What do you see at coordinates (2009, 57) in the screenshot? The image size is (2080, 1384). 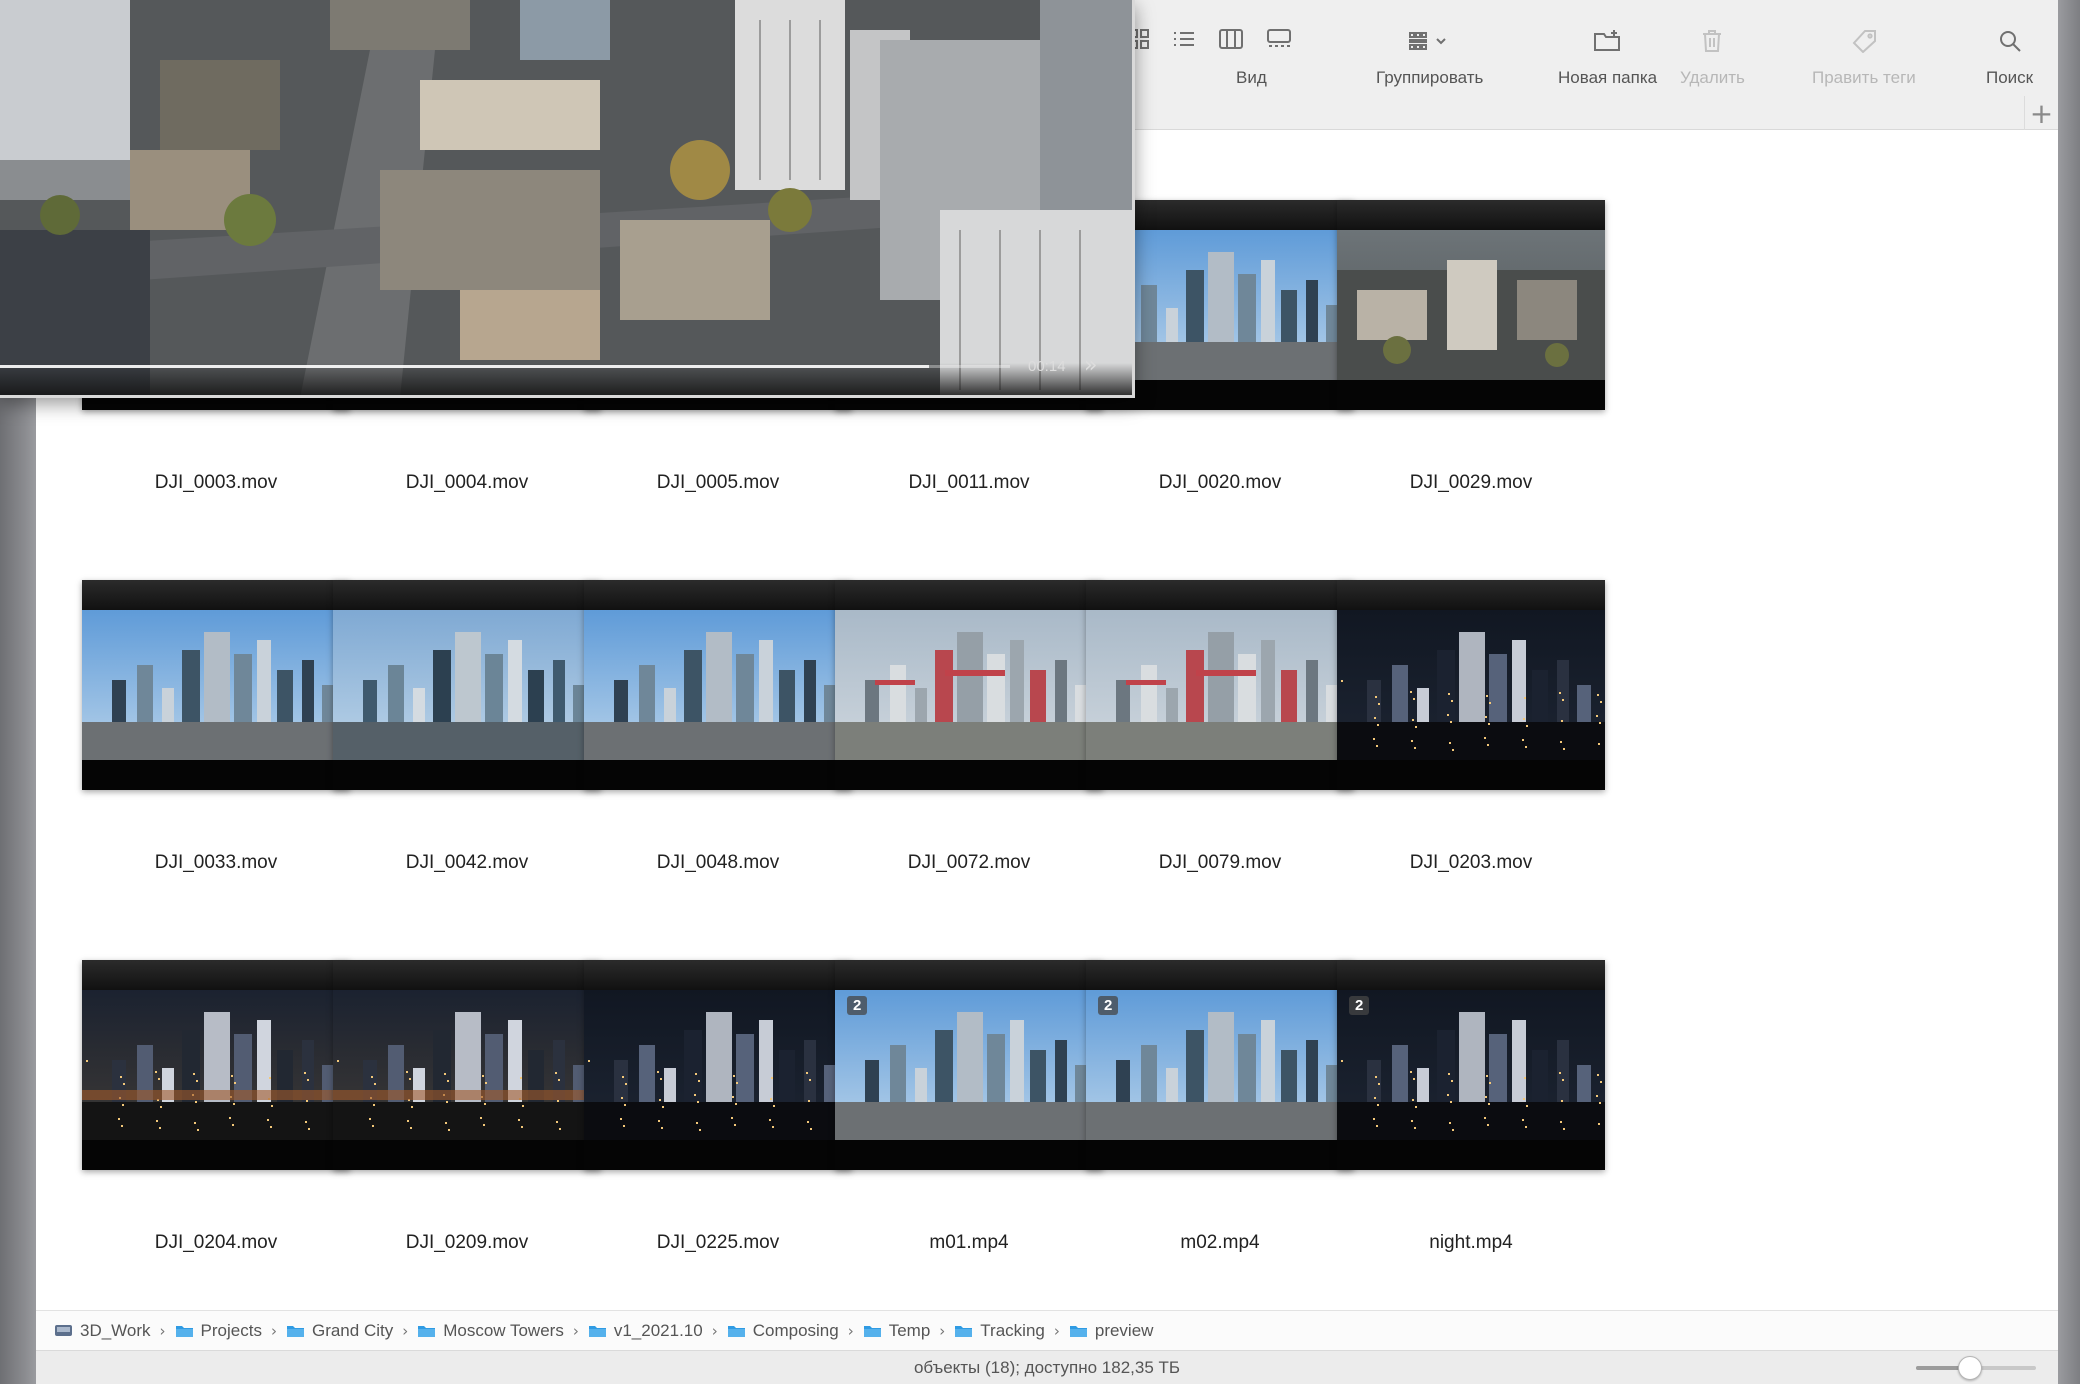 I see `search-button: Поиск` at bounding box center [2009, 57].